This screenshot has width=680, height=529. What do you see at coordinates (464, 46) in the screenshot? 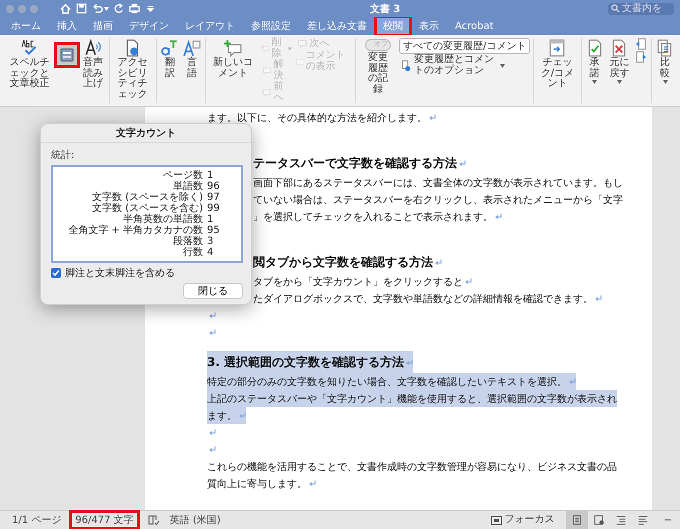
I see `markup-dropdown: すべての変更履歴/コメント` at bounding box center [464, 46].